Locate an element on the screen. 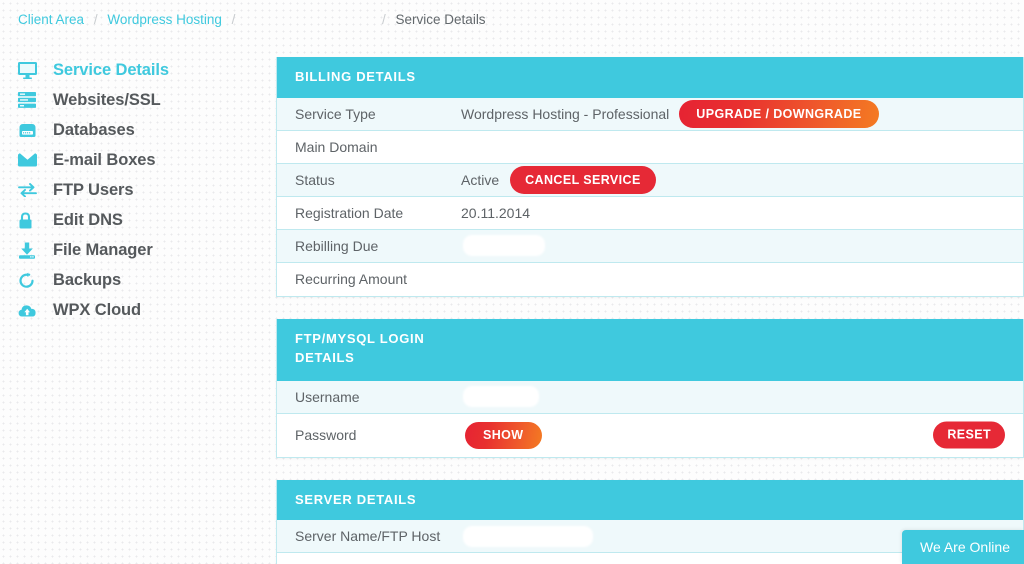 The image size is (1024, 564). sidebar-item-label: Service Details is located at coordinates (111, 69).